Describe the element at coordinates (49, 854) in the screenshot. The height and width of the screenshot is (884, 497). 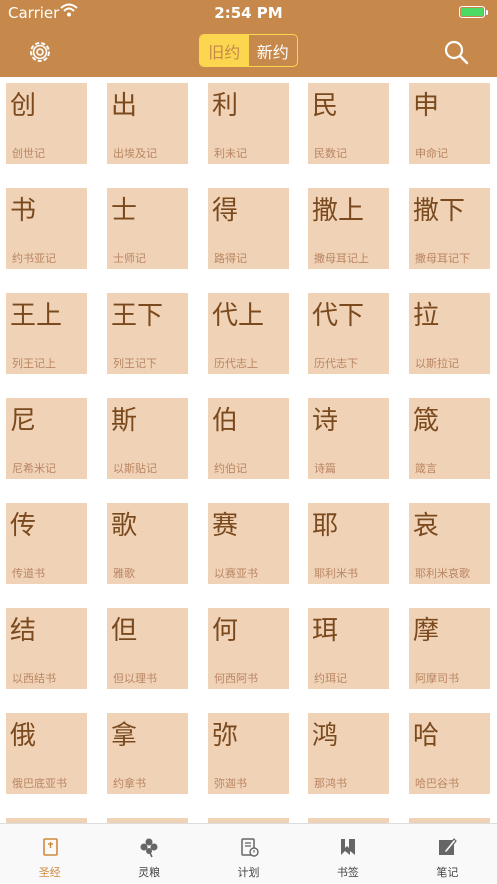
I see `tab-bible: 圣经` at that location.